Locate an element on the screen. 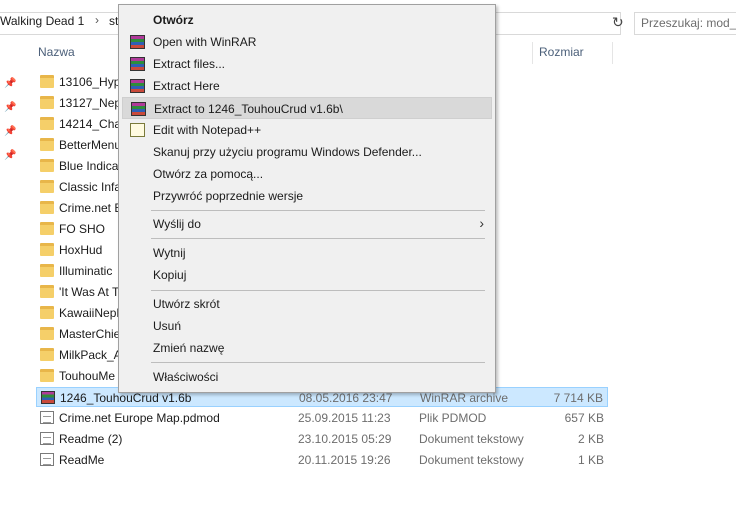 The height and width of the screenshot is (513, 736). menu-item-label: Usuń is located at coordinates (167, 326).